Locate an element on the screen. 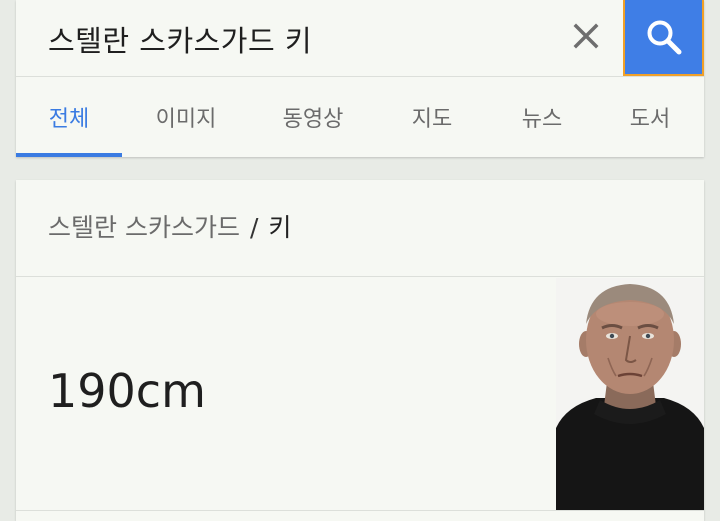 This screenshot has height=521, width=720. close-icon is located at coordinates (586, 36).